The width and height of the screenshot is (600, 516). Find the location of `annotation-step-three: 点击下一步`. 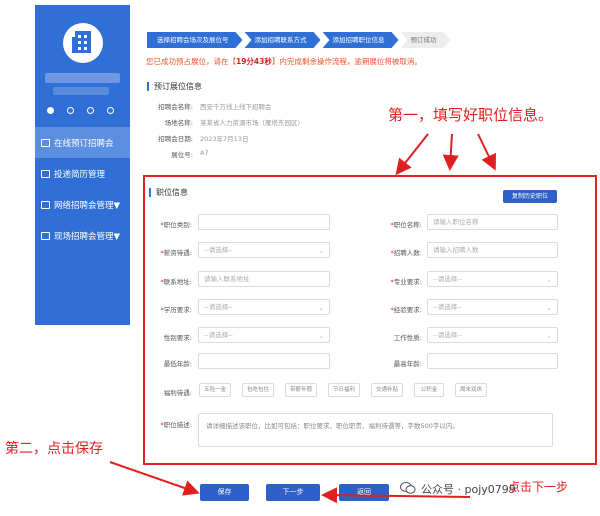

annotation-step-three: 点击下一步 is located at coordinates (538, 487).